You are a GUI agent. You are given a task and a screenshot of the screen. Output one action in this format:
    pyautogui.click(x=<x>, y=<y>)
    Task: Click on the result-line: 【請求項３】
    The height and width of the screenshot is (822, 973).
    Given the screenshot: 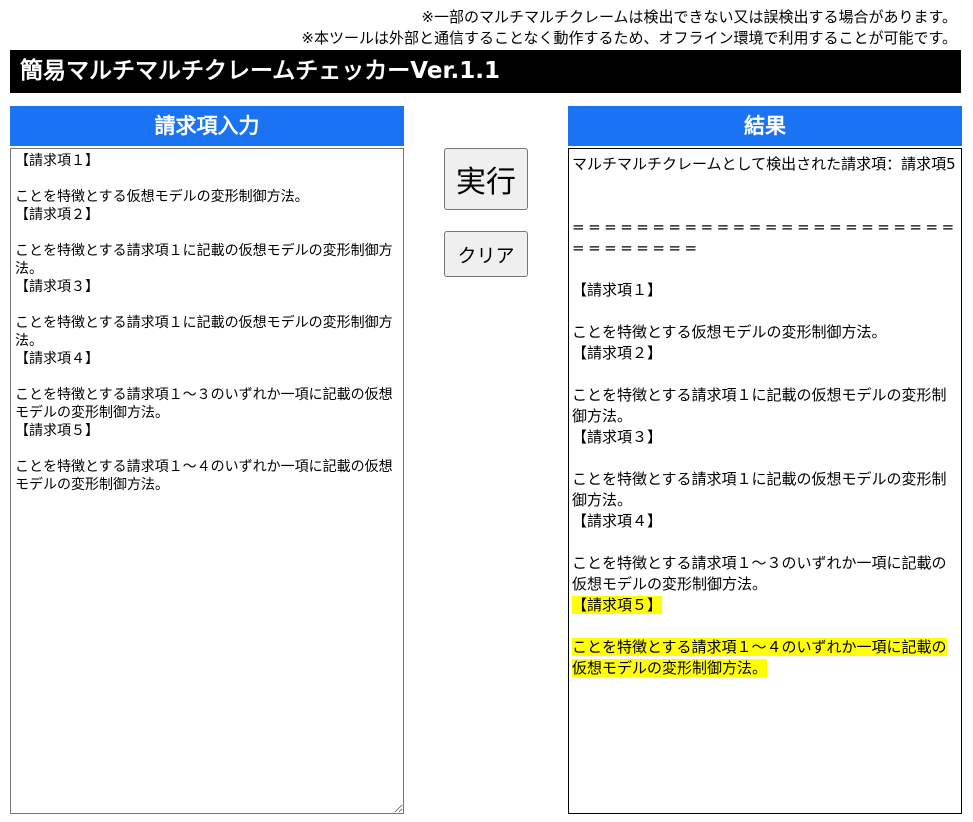 What is the action you would take?
    pyautogui.click(x=765, y=437)
    